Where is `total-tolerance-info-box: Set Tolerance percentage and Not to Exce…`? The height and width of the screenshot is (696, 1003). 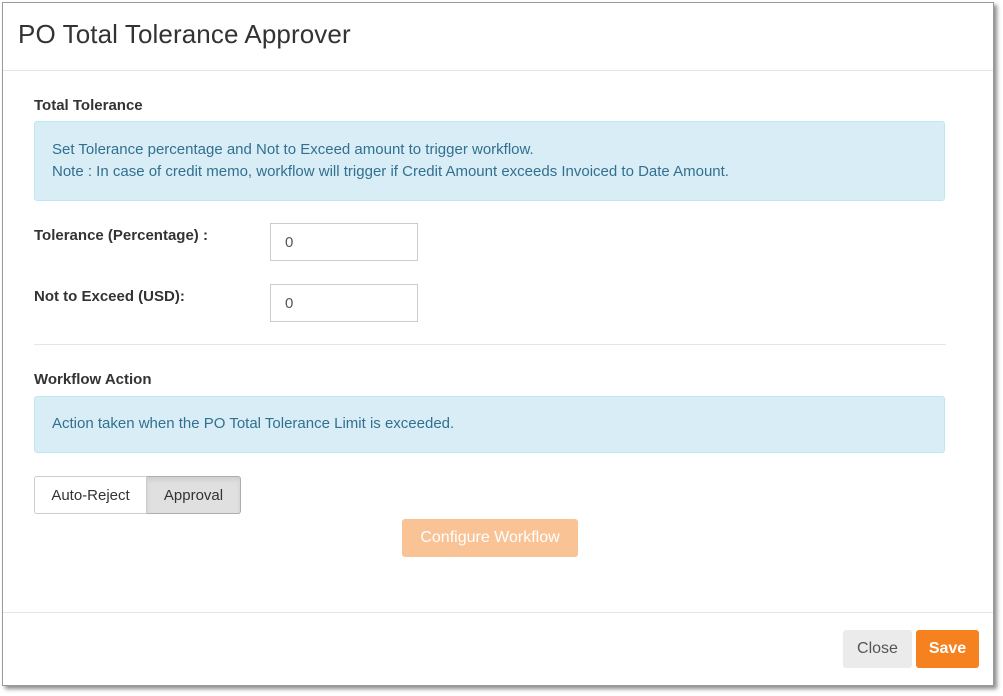
total-tolerance-info-box: Set Tolerance percentage and Not to Exce… is located at coordinates (489, 161).